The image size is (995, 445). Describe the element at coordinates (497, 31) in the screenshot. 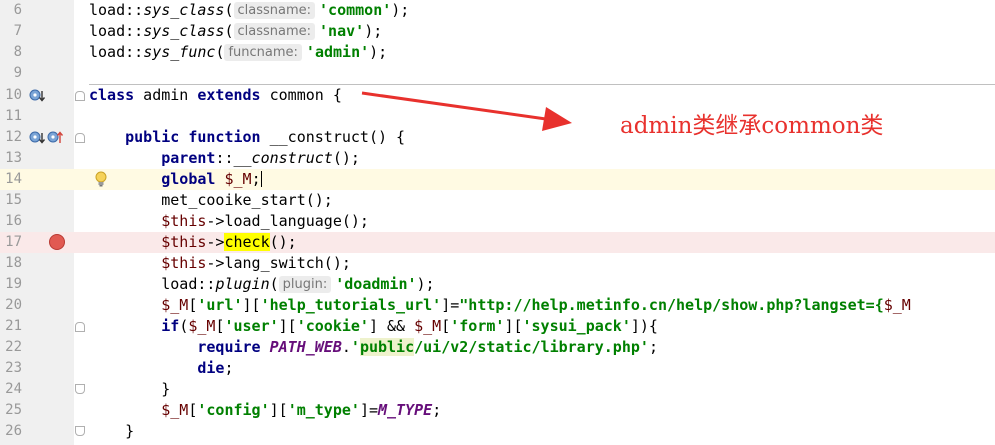

I see `code-line: 7 load::sys_class(classname:'nav');` at that location.